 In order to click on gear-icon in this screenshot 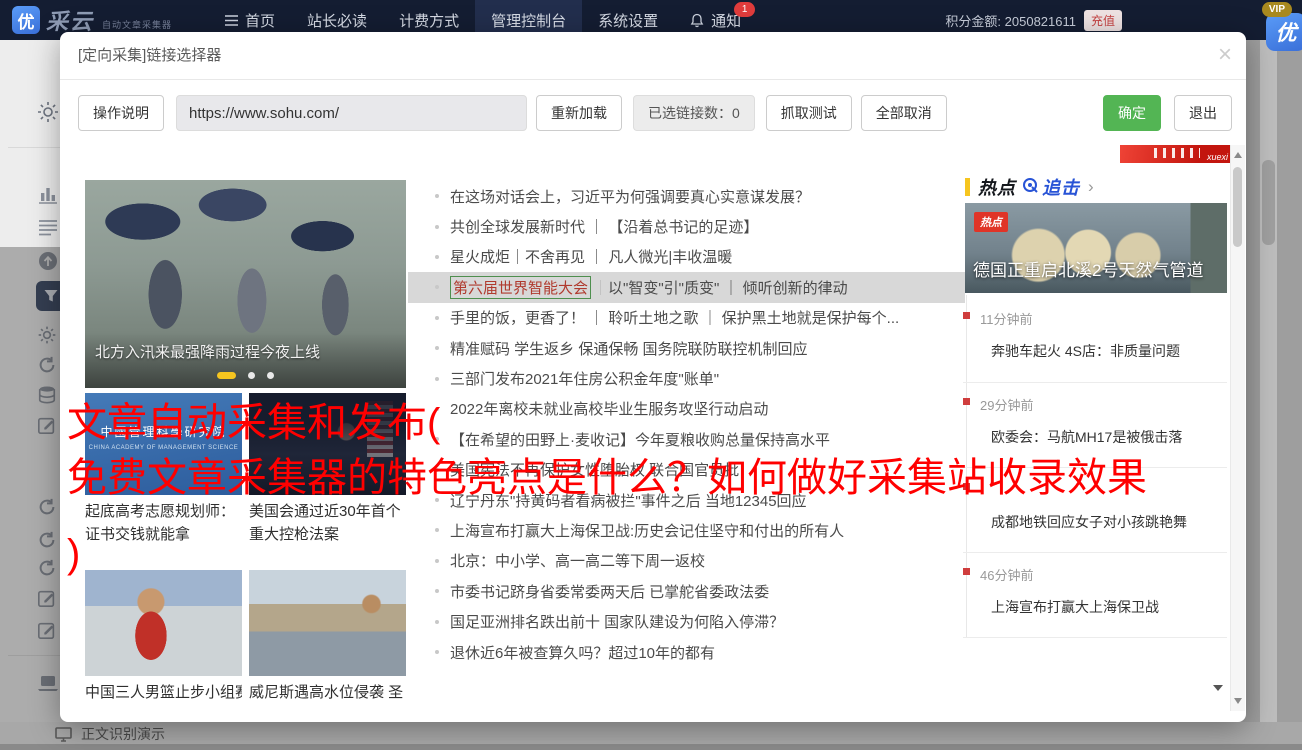, I will do `click(48, 114)`.